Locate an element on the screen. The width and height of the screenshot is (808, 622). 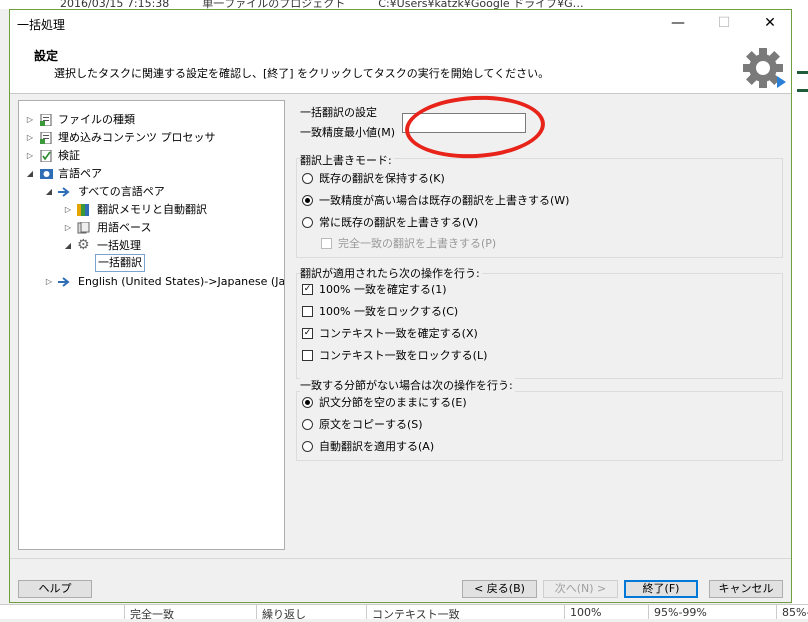
tree-item-batch-translate: 一括翻訳 is located at coordinates (149, 263).